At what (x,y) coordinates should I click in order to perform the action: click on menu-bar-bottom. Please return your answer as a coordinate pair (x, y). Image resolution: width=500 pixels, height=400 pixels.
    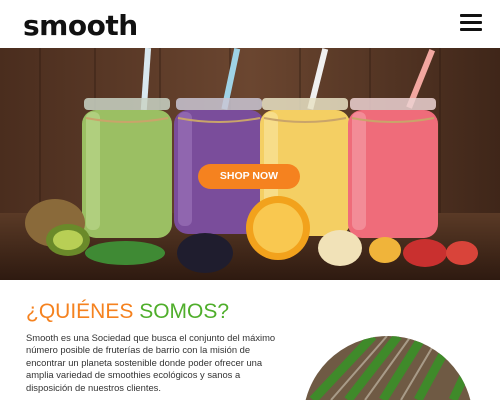
    Looking at the image, I should click on (471, 29).